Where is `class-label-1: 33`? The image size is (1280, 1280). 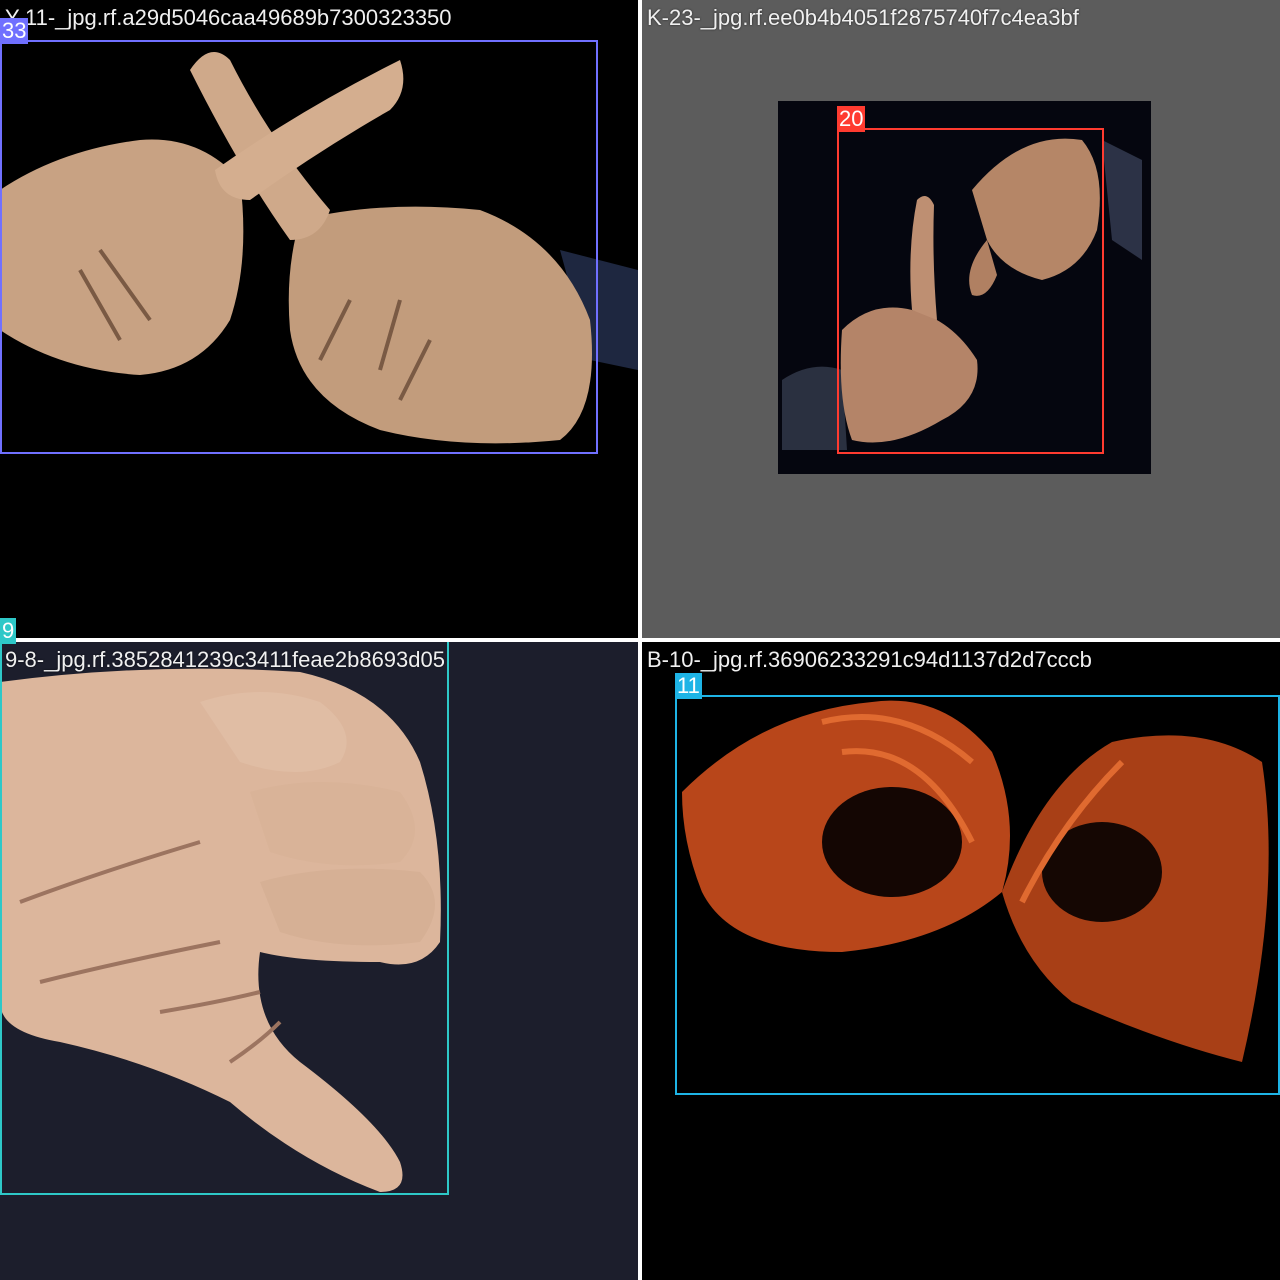 class-label-1: 33 is located at coordinates (14, 31).